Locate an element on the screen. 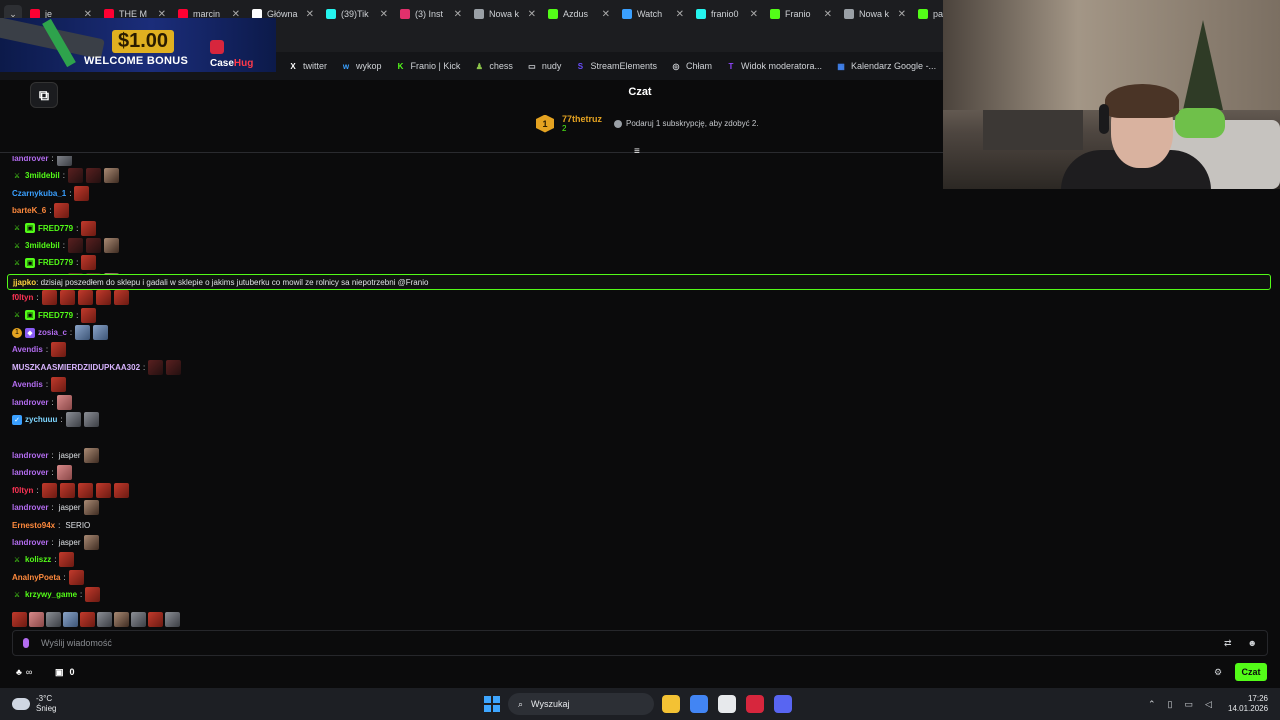 This screenshot has height=720, width=1280. bookmark-item: Xtwitter is located at coordinates (307, 66).